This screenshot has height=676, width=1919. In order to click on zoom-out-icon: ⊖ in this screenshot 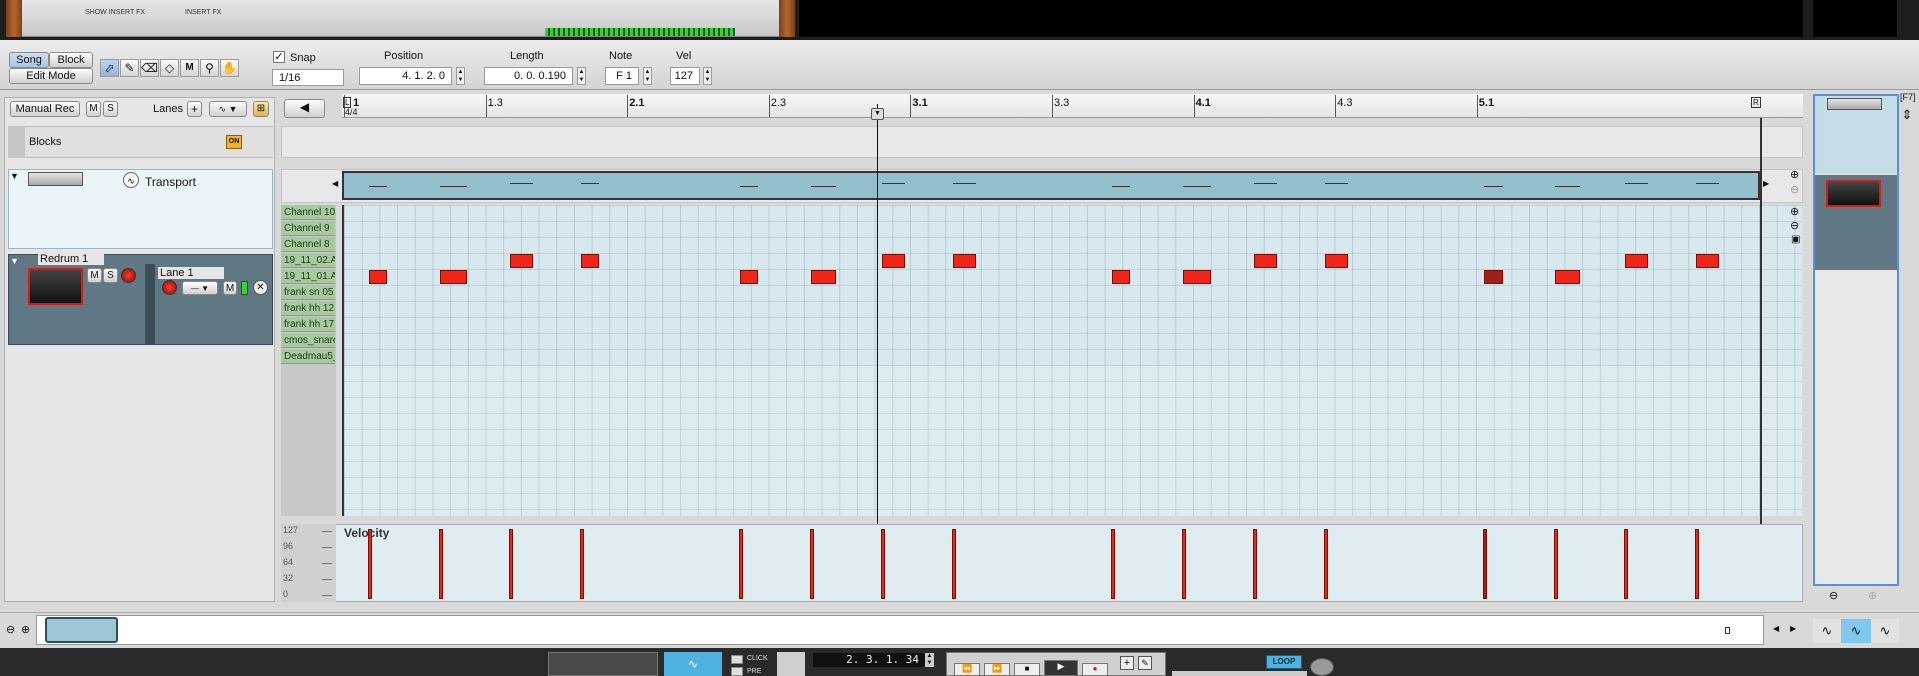, I will do `click(1794, 189)`.